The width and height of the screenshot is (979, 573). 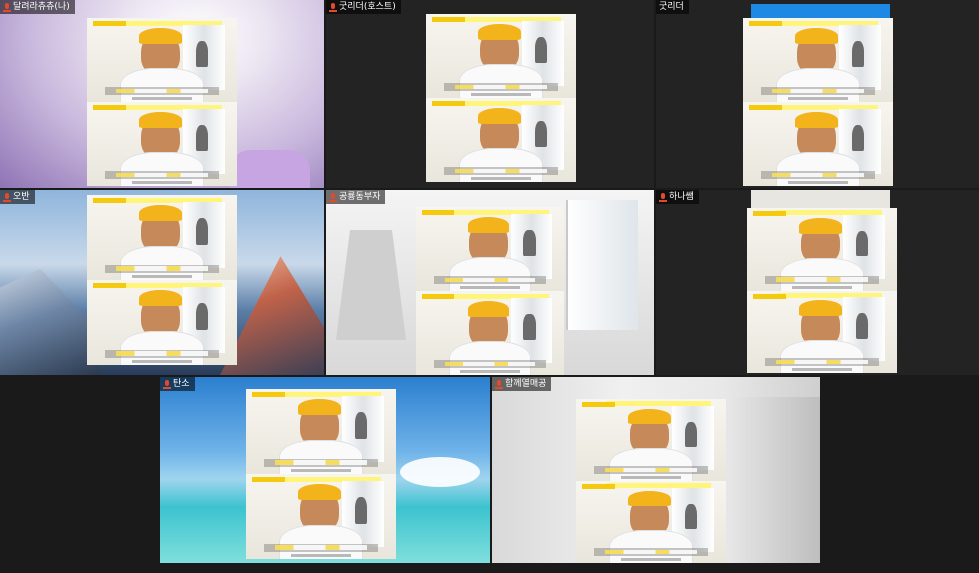 What do you see at coordinates (681, 197) in the screenshot?
I see `participant-name: 하나쌤` at bounding box center [681, 197].